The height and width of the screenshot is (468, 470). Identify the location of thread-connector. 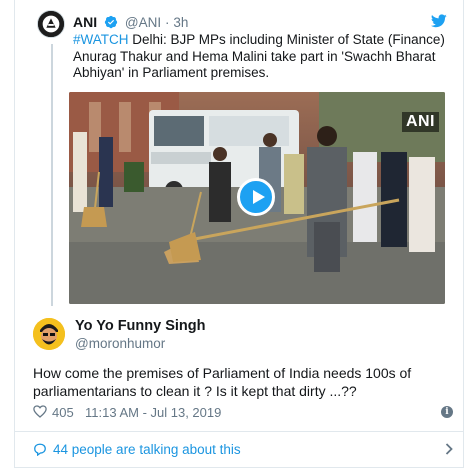
(52, 175).